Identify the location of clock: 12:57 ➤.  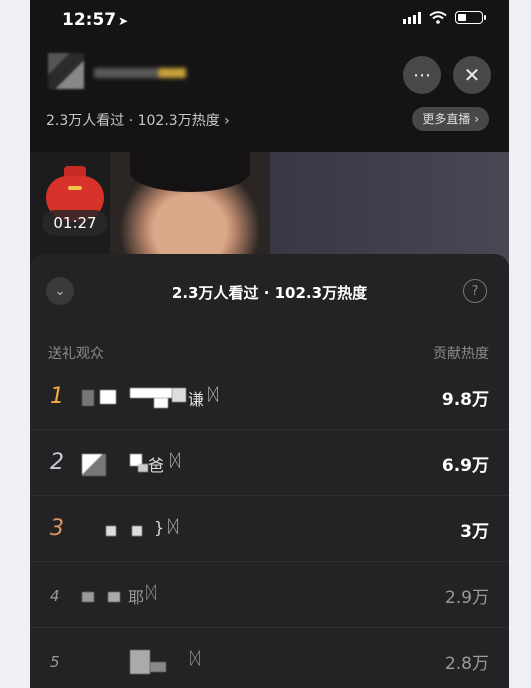
(95, 20).